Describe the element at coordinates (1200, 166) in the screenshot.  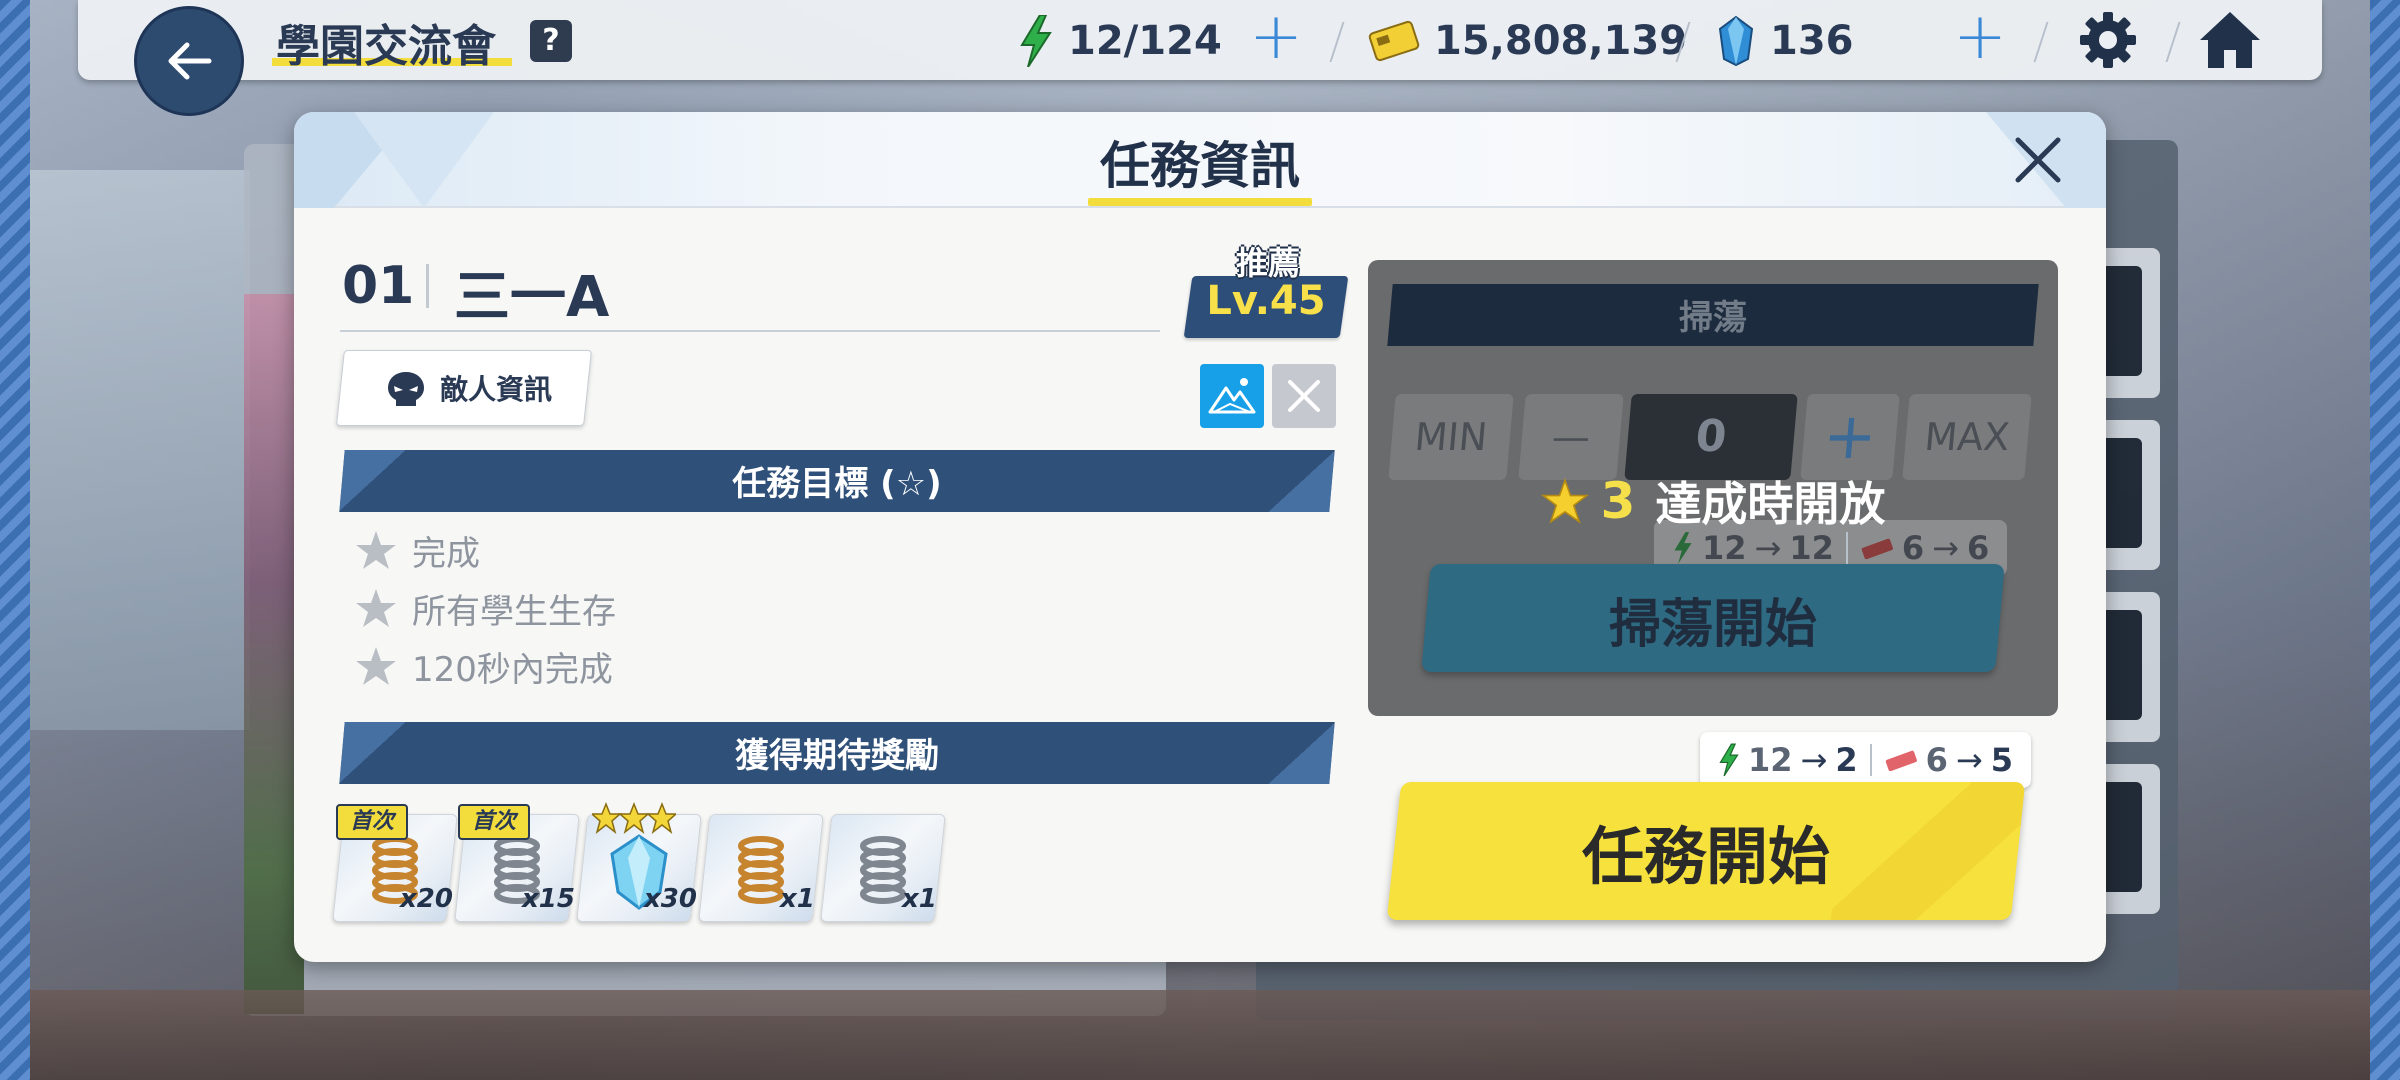
I see `dialog-title: 任務資訊` at that location.